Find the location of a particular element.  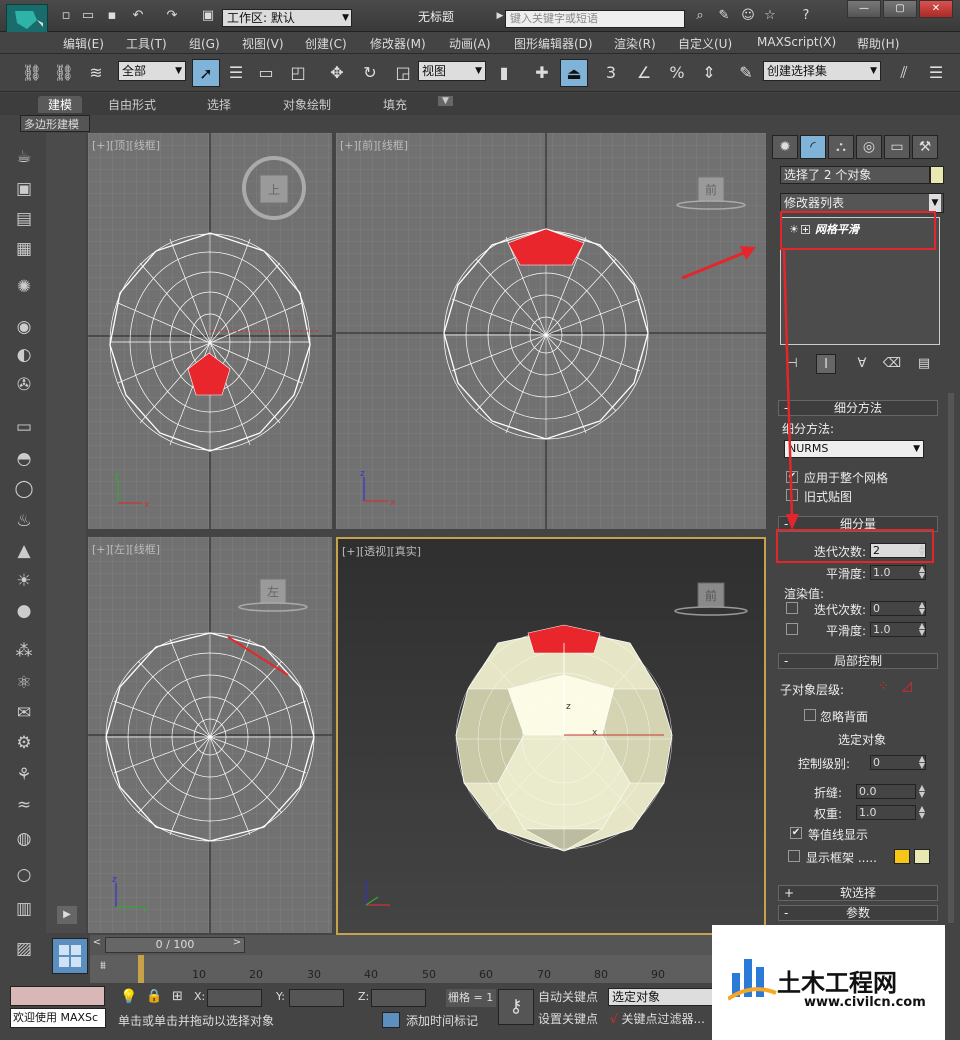

configure-modifier-sets-icon: ▤ is located at coordinates (924, 364).